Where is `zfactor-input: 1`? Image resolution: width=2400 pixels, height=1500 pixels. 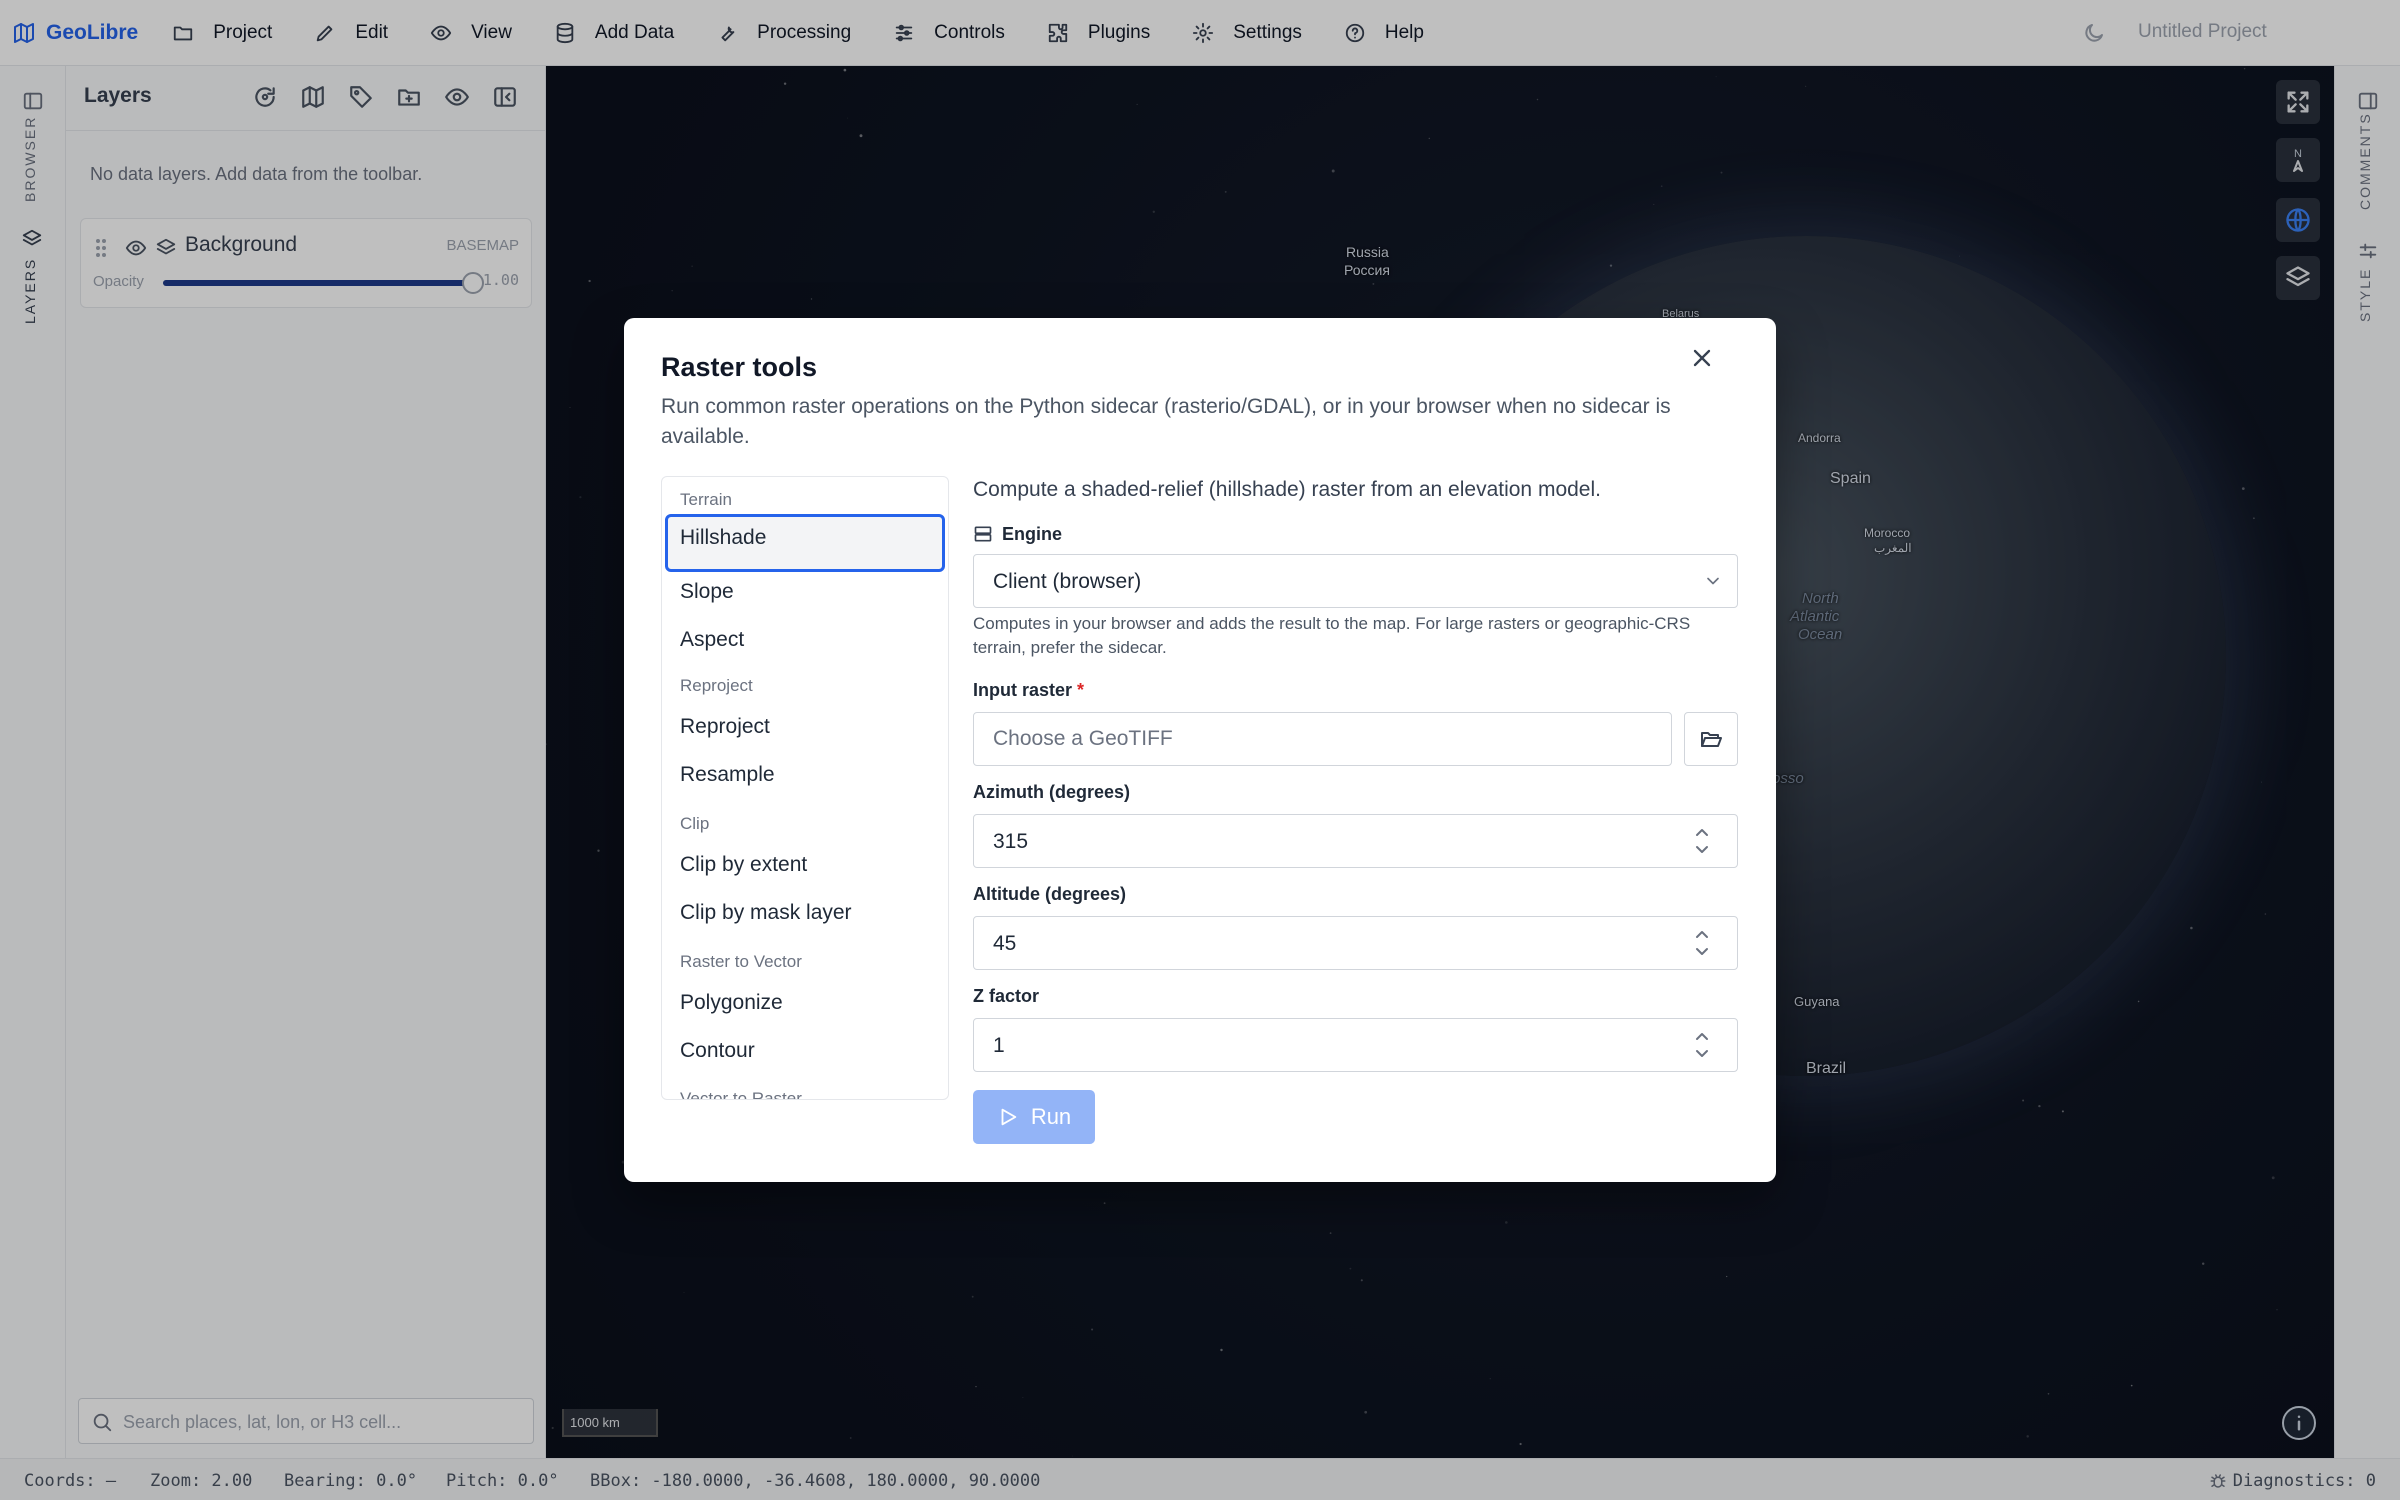 zfactor-input: 1 is located at coordinates (1355, 1045).